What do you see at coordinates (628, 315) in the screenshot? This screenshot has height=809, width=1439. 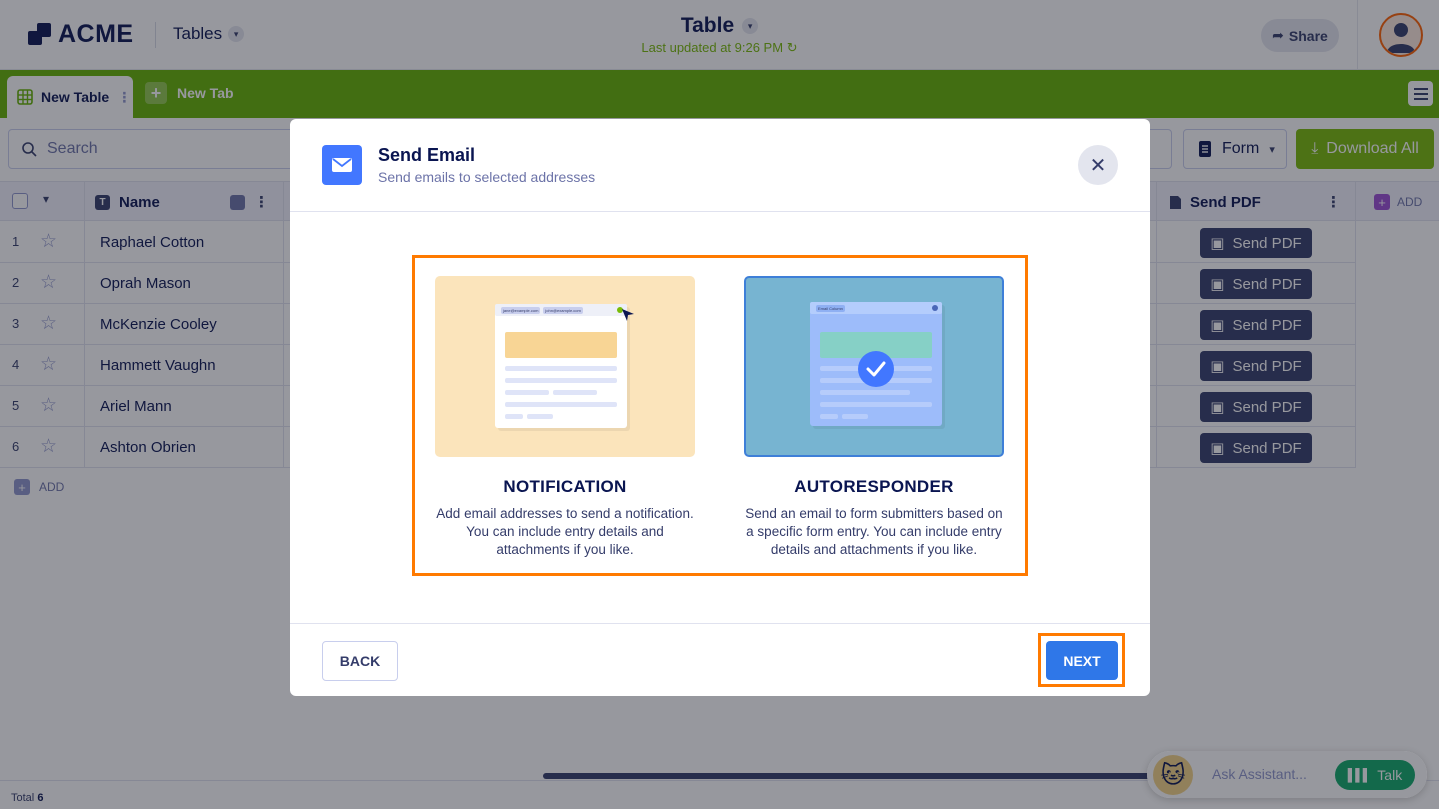 I see `cursor-icon` at bounding box center [628, 315].